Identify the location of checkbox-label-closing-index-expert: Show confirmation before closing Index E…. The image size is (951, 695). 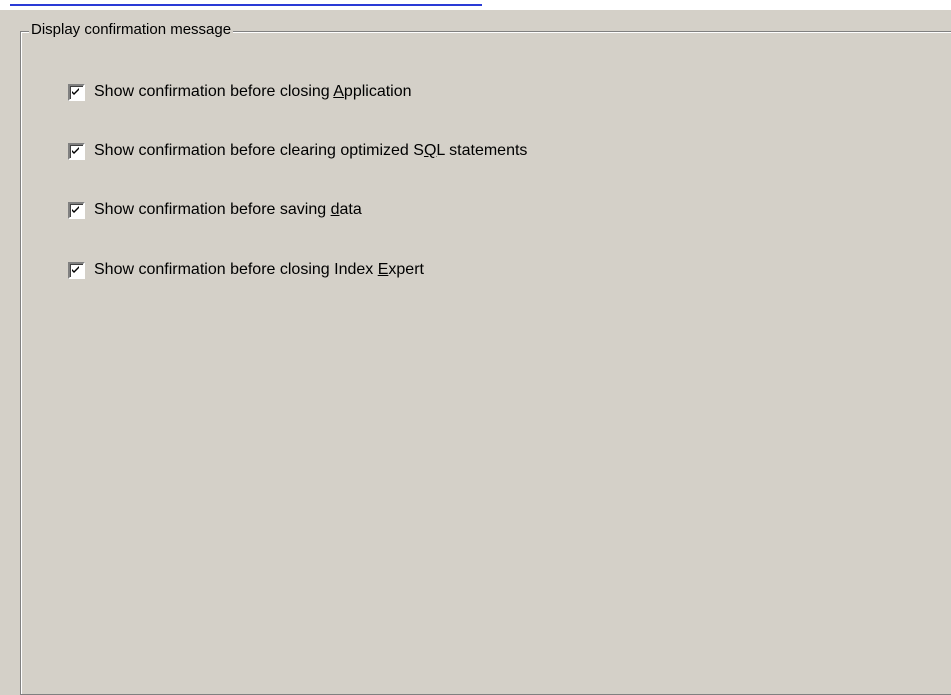
(259, 269).